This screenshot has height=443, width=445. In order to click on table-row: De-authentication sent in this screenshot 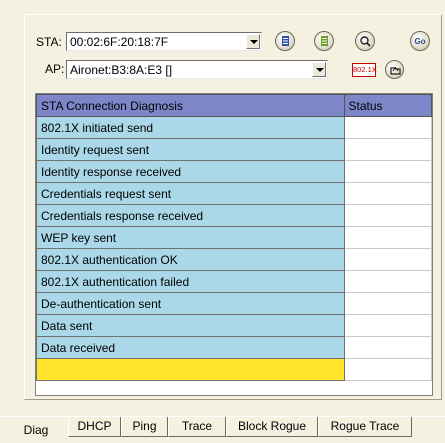, I will do `click(234, 303)`.